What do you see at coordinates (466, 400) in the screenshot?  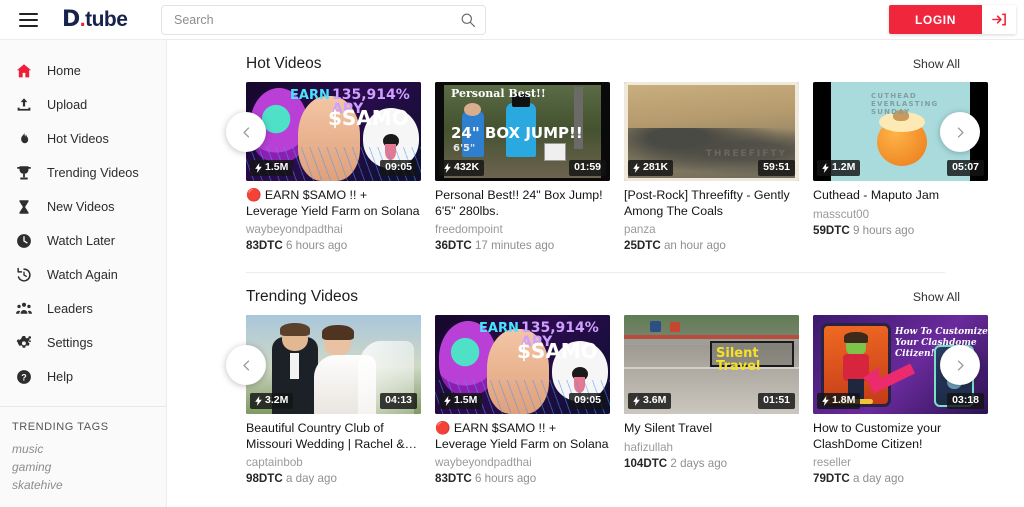 I see `view-count: 1.5M` at bounding box center [466, 400].